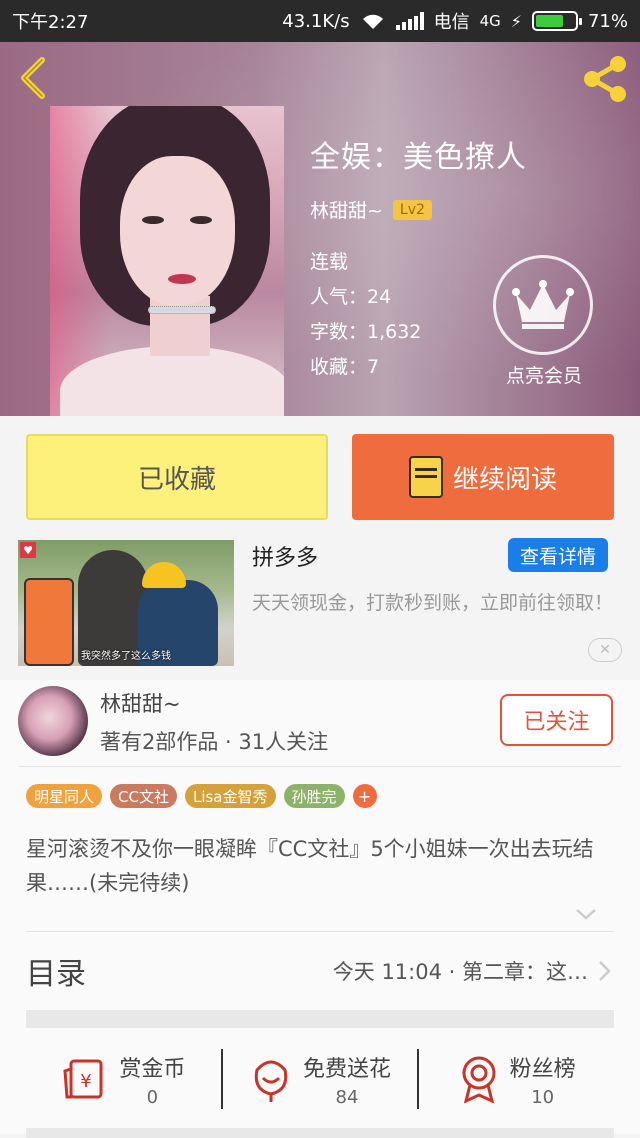  I want to click on tag-0: 明星同人, so click(64, 796).